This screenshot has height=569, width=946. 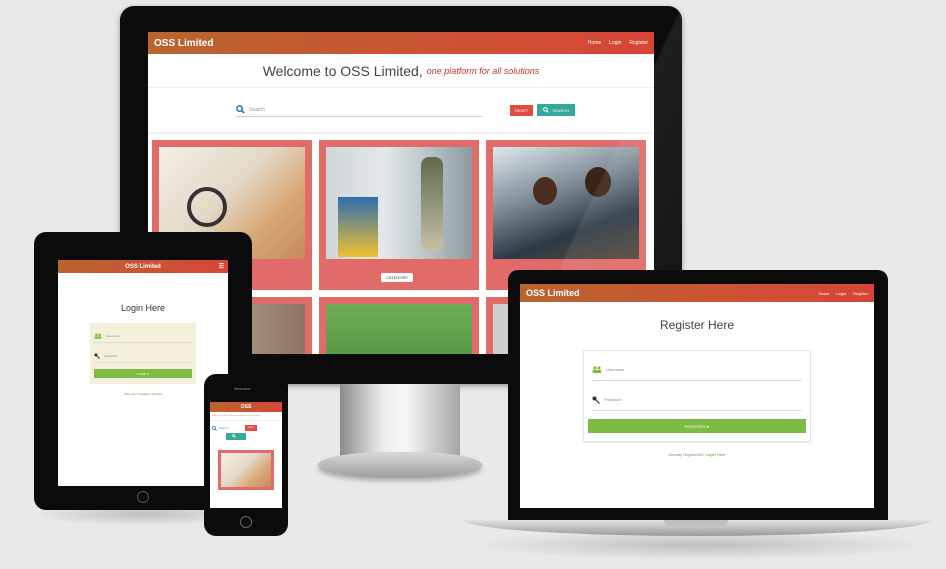 I want to click on brand-logo: OSS, so click(x=246, y=407).